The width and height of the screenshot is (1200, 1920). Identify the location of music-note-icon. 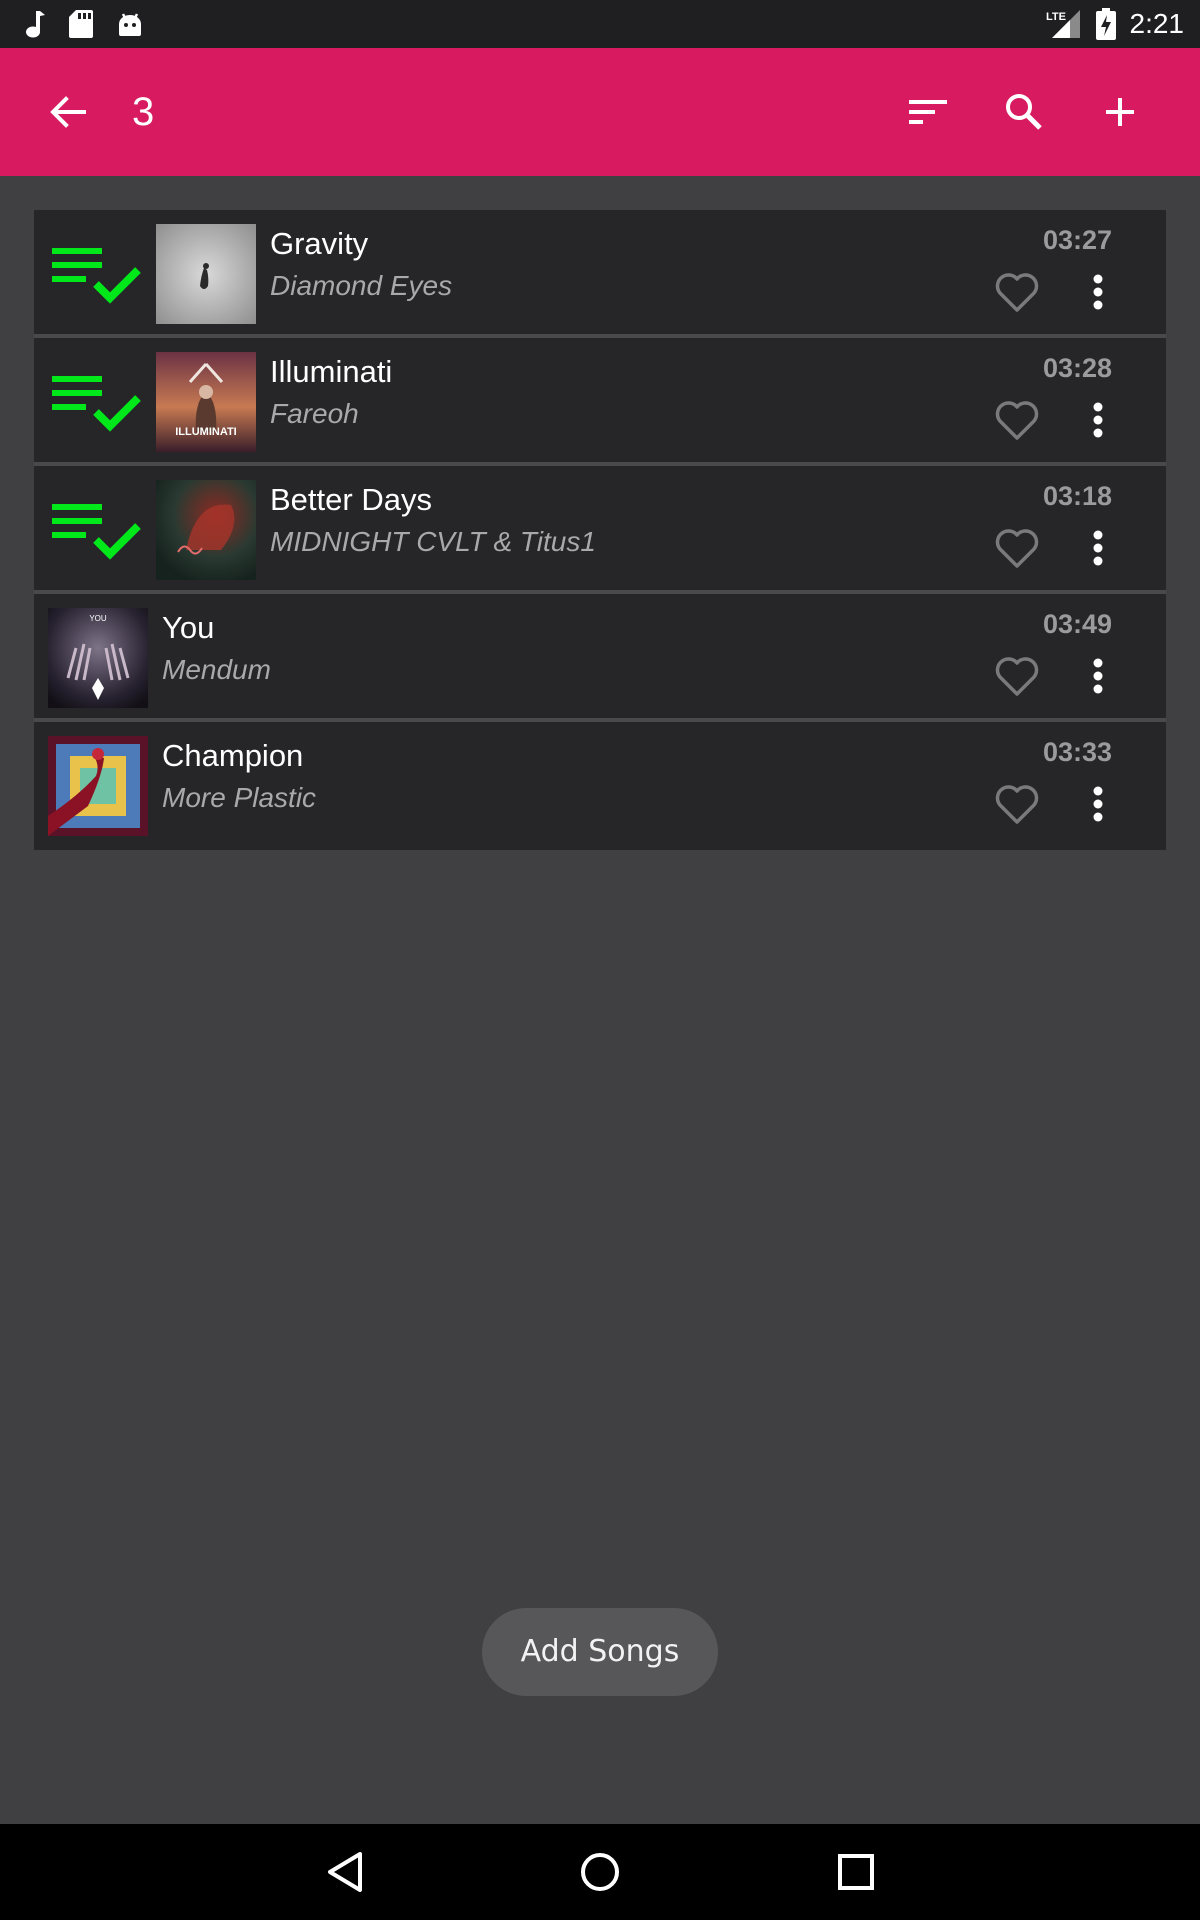
(35, 24).